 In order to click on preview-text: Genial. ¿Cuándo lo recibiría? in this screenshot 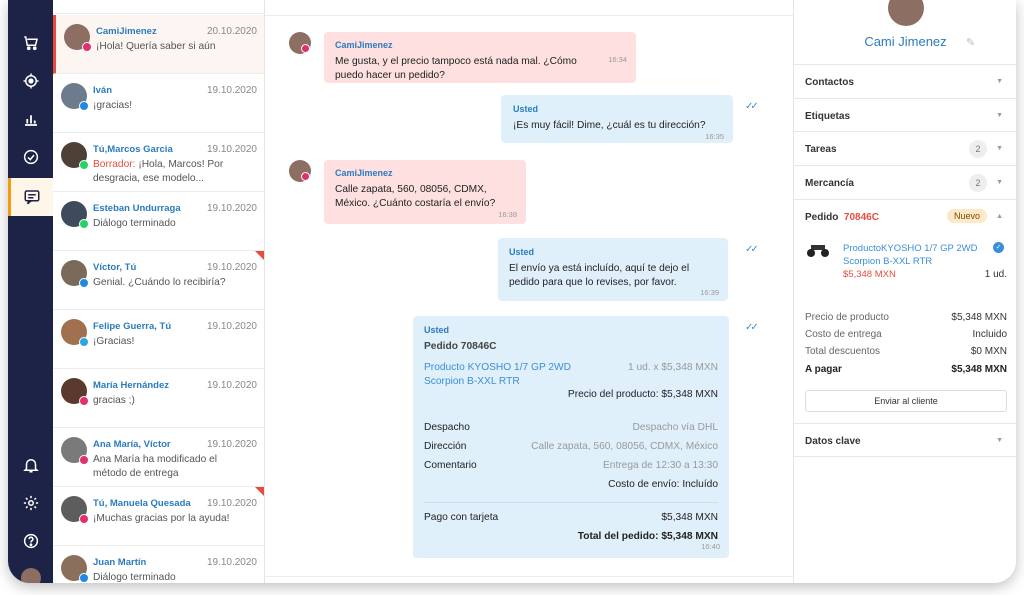, I will do `click(159, 282)`.